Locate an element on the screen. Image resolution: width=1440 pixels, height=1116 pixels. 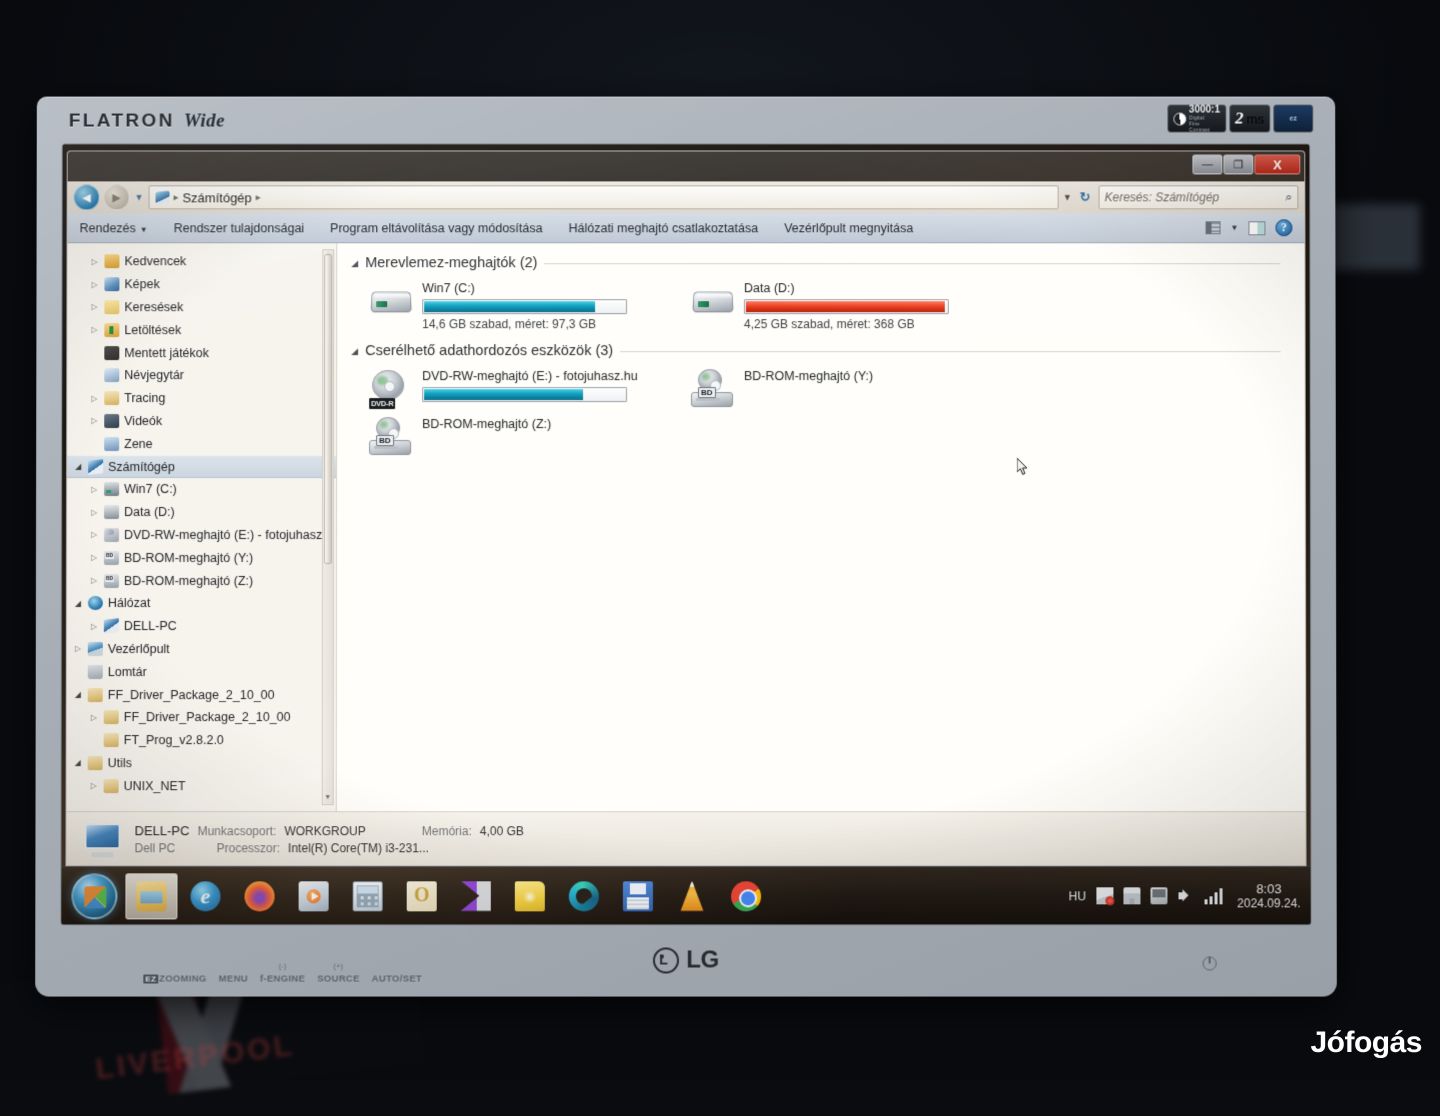
command-program: Program eltávolítása vagy módosítása is located at coordinates (436, 228).